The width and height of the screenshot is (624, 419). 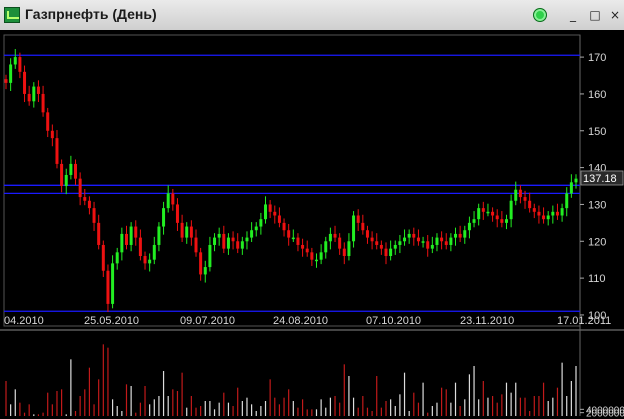 What do you see at coordinates (207, 321) in the screenshot?
I see `date-tick-label: 09.07.2010` at bounding box center [207, 321].